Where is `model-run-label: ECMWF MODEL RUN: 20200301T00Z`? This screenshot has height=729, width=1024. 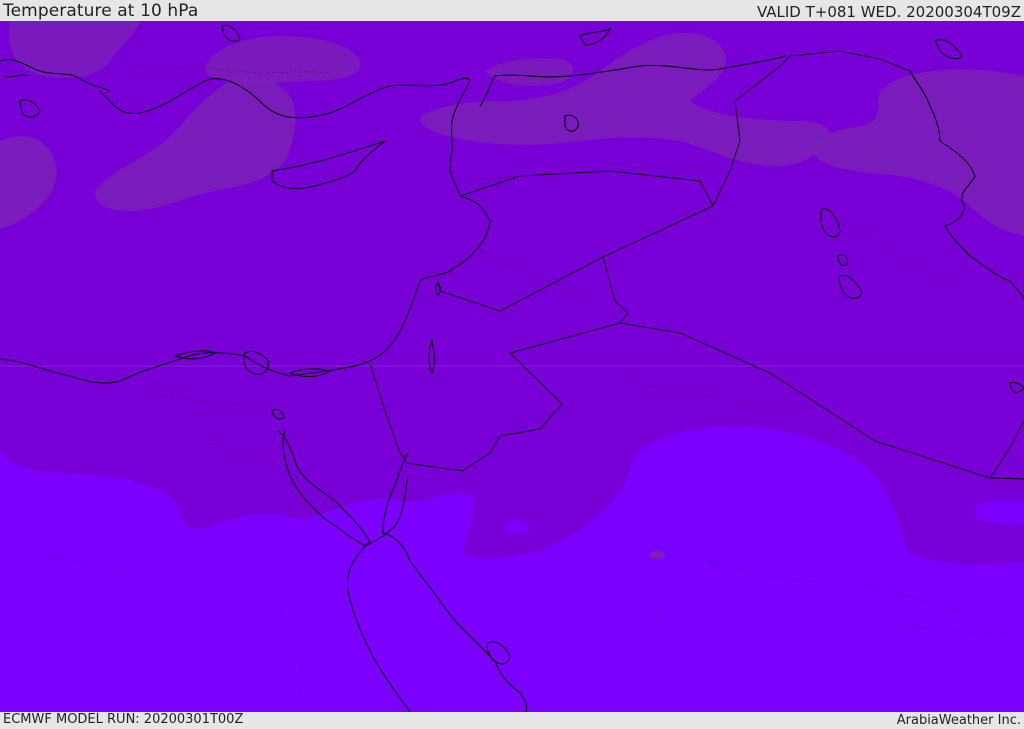
model-run-label: ECMWF MODEL RUN: 20200301T00Z is located at coordinates (123, 719).